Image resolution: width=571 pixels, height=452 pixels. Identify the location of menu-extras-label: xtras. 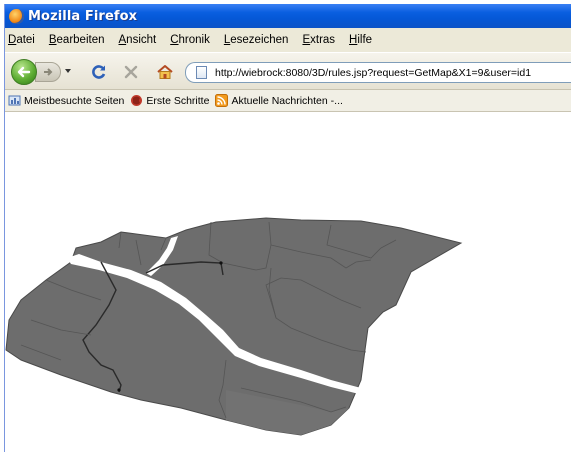
(323, 40).